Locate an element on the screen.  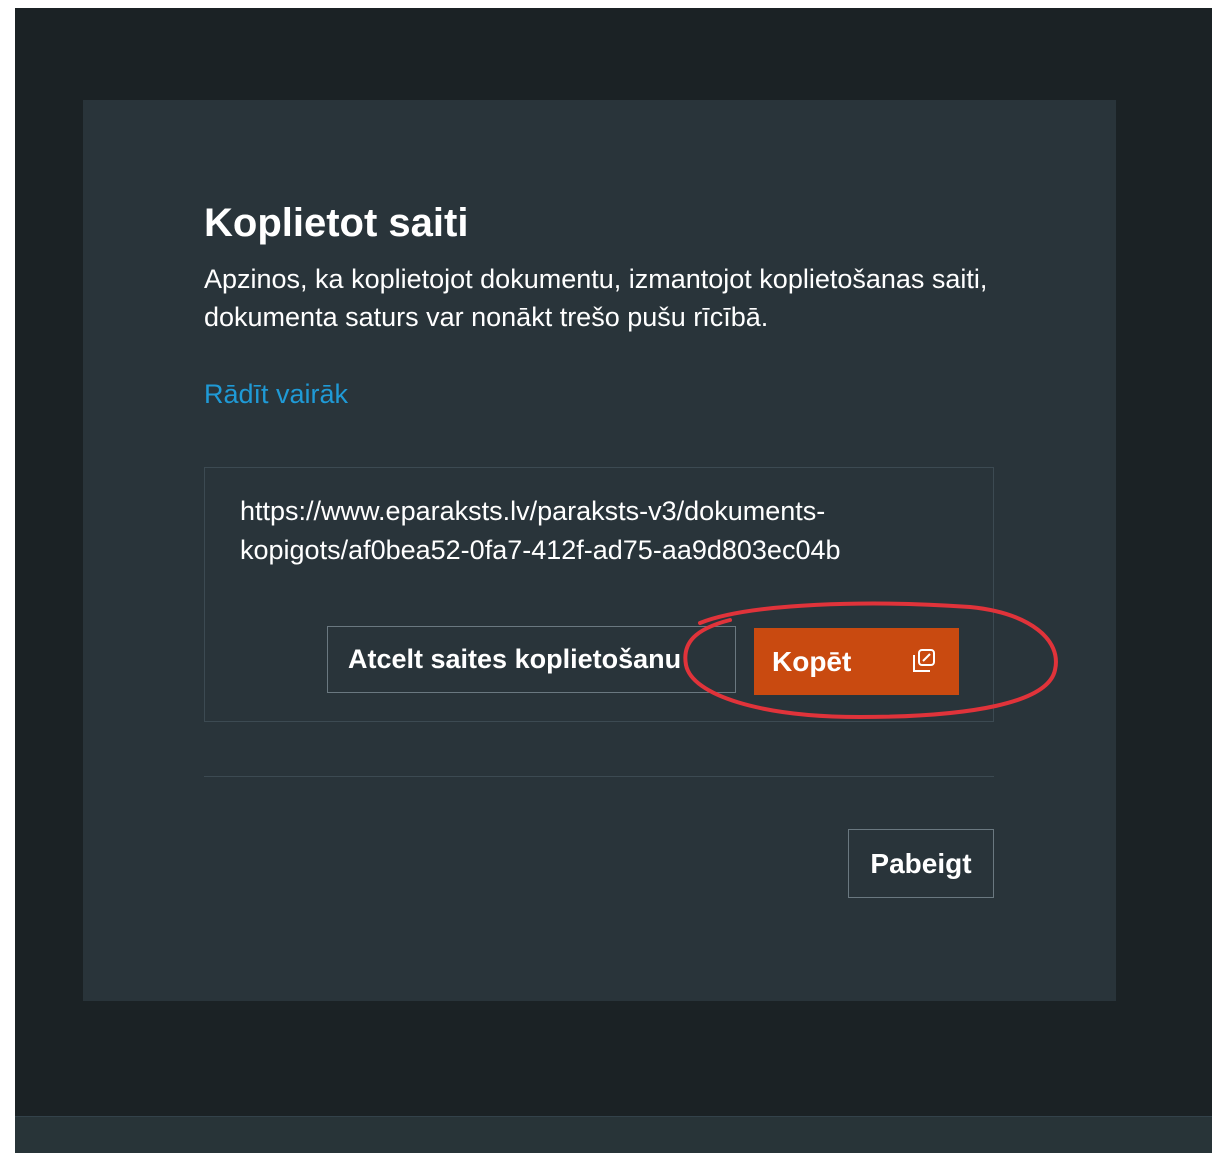
copy-link-button: Kopēt is located at coordinates (856, 661).